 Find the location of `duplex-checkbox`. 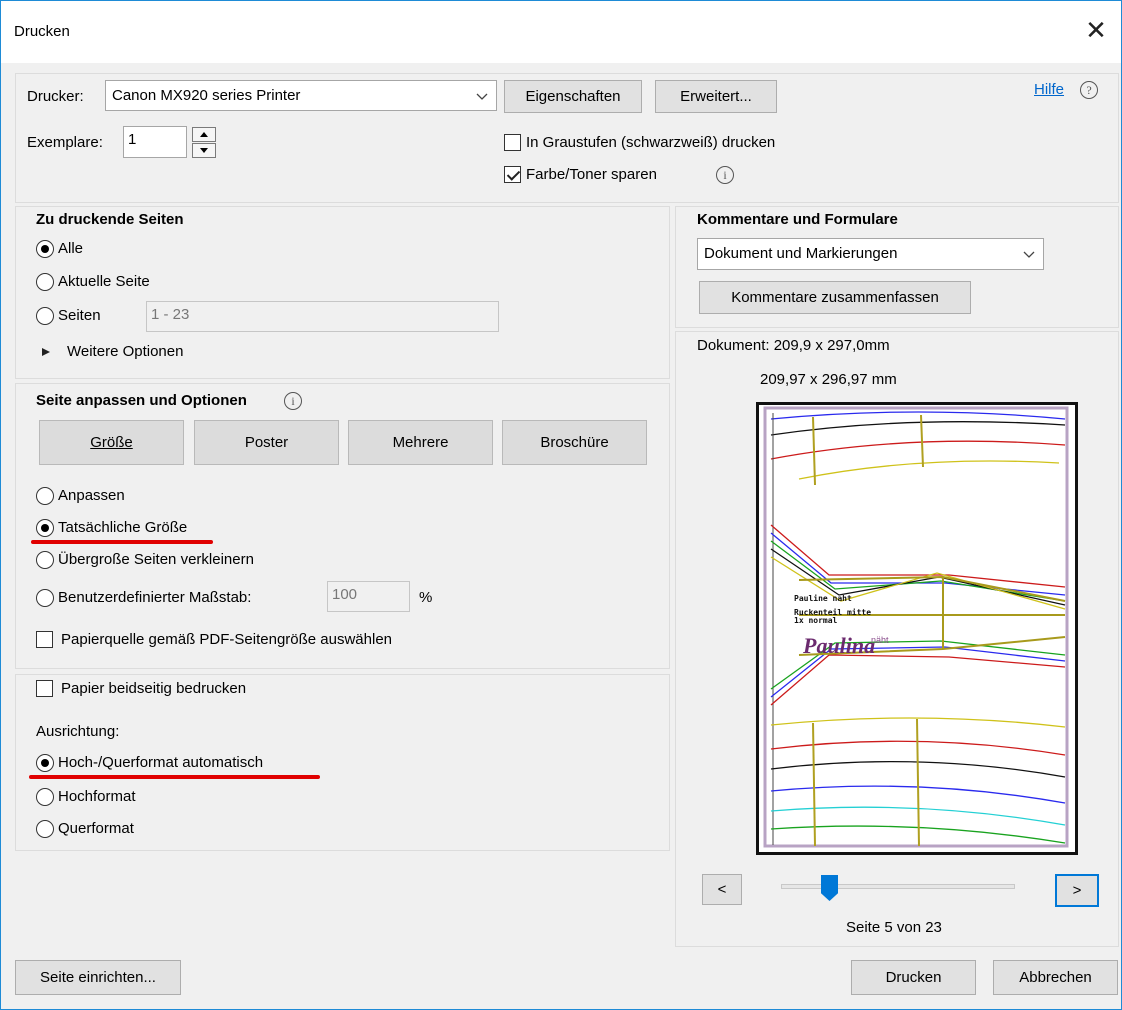

duplex-checkbox is located at coordinates (44, 688).